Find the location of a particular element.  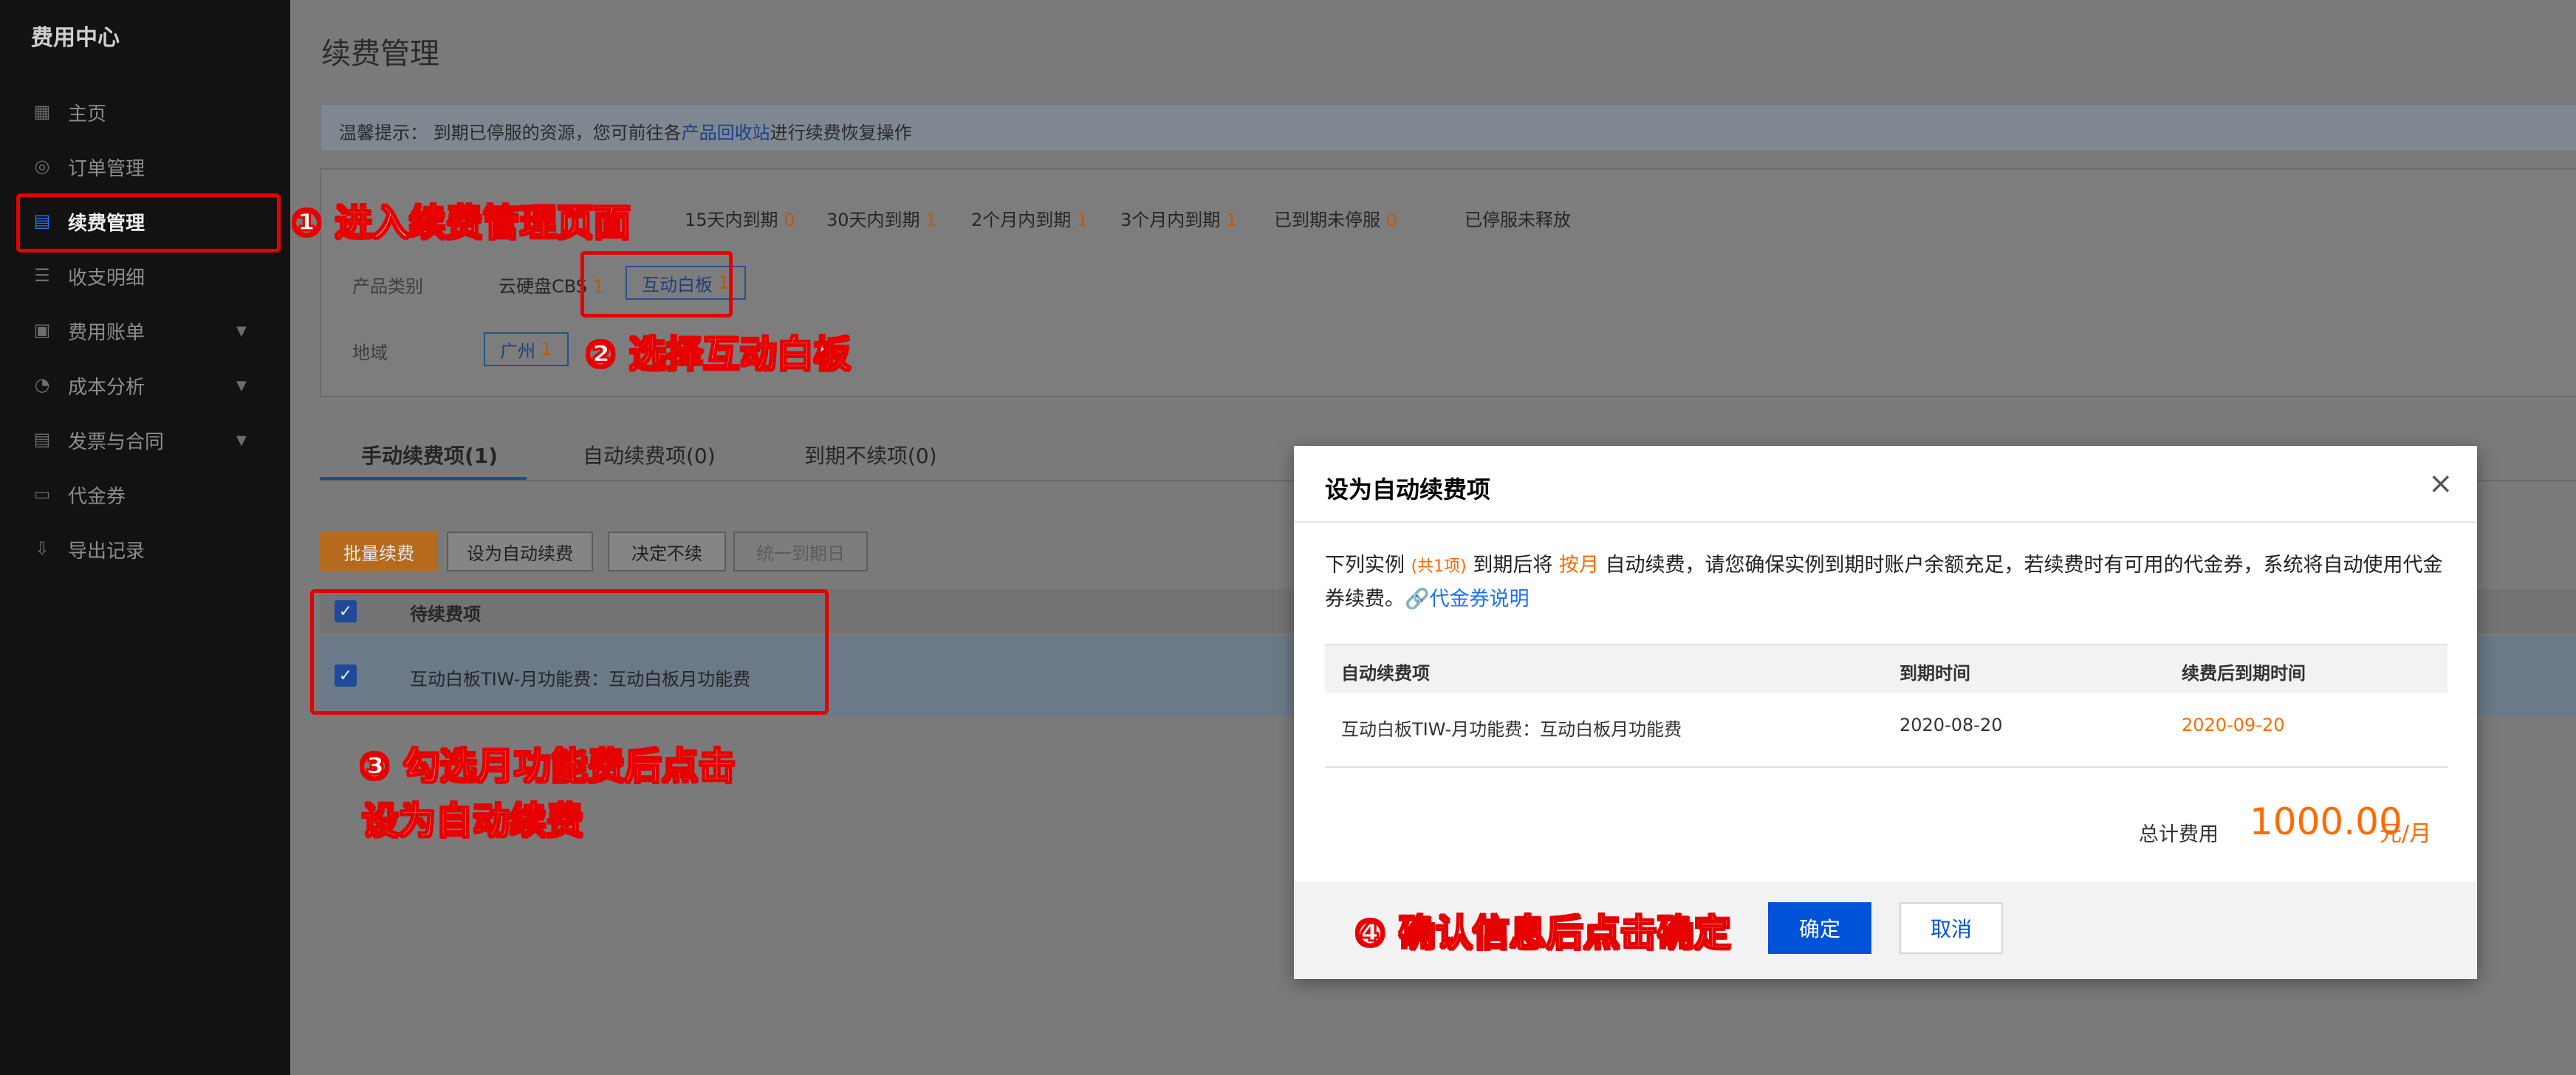

tip-text: 温馨提示： 到期已停服的资源，您可前往各 is located at coordinates (510, 133).